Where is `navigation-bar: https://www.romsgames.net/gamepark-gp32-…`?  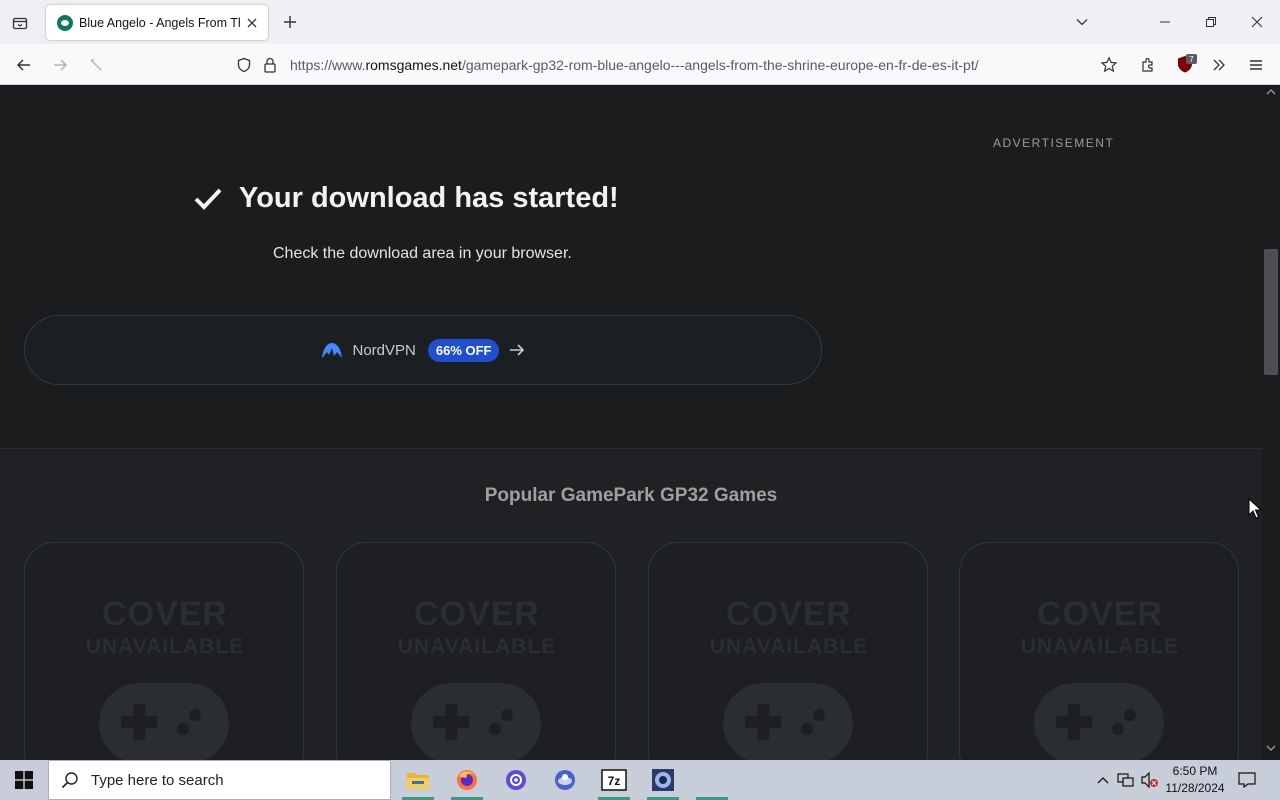
navigation-bar: https://www.romsgames.net/gamepark-gp32-… is located at coordinates (640, 64).